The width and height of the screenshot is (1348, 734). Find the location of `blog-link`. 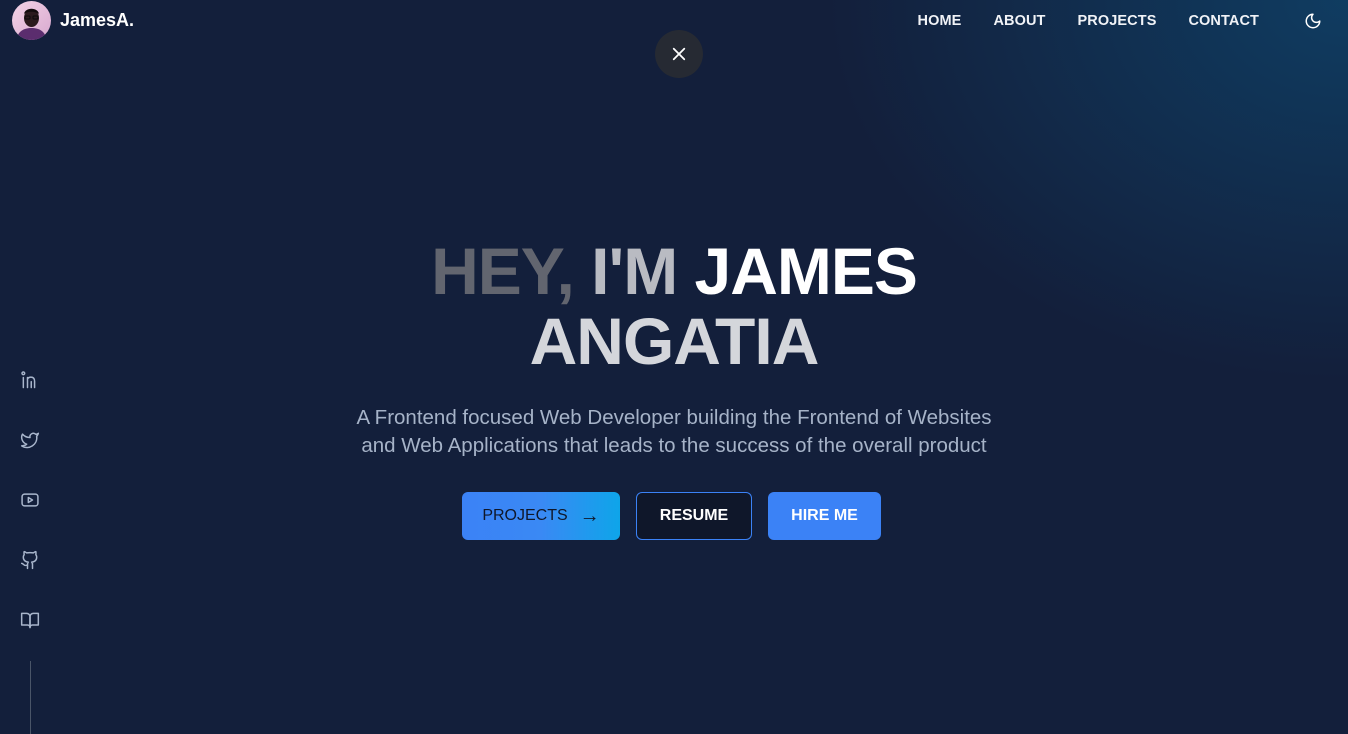

blog-link is located at coordinates (30, 620).